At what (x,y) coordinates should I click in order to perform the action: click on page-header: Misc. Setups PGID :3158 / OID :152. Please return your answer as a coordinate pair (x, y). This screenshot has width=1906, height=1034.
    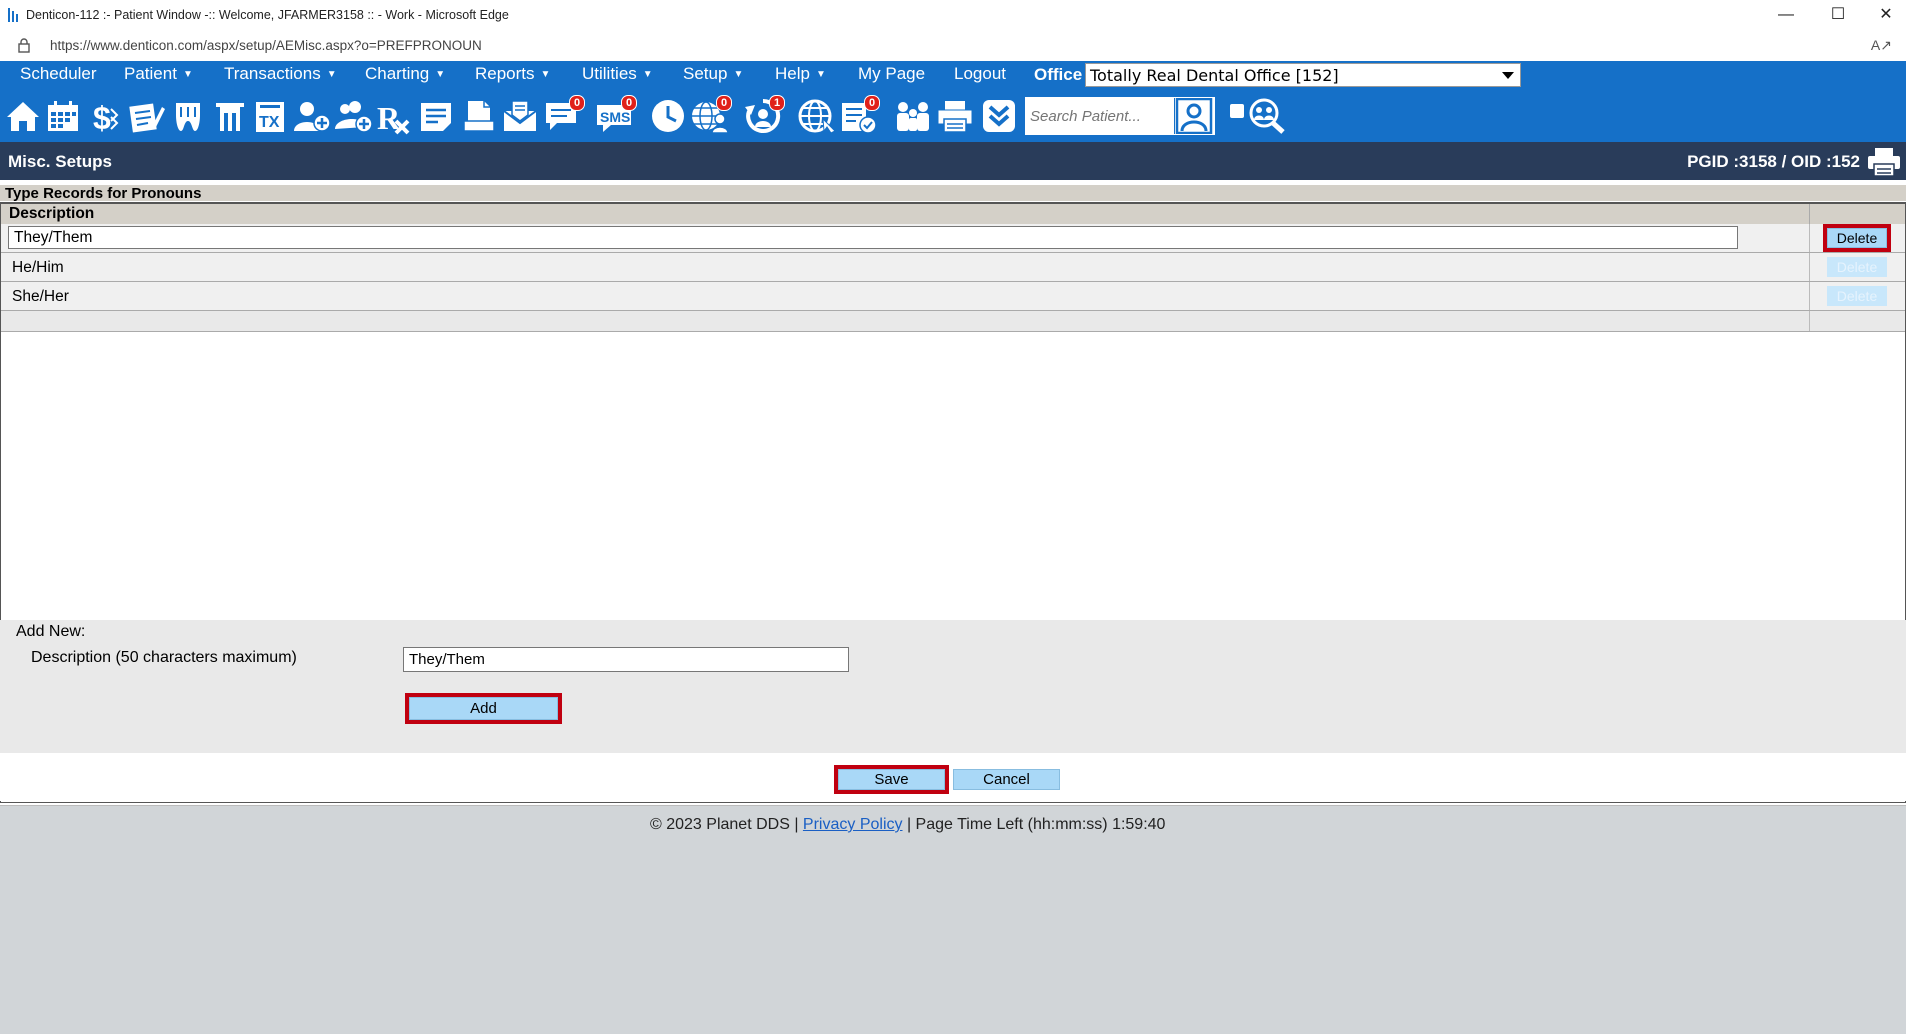
    Looking at the image, I should click on (953, 161).